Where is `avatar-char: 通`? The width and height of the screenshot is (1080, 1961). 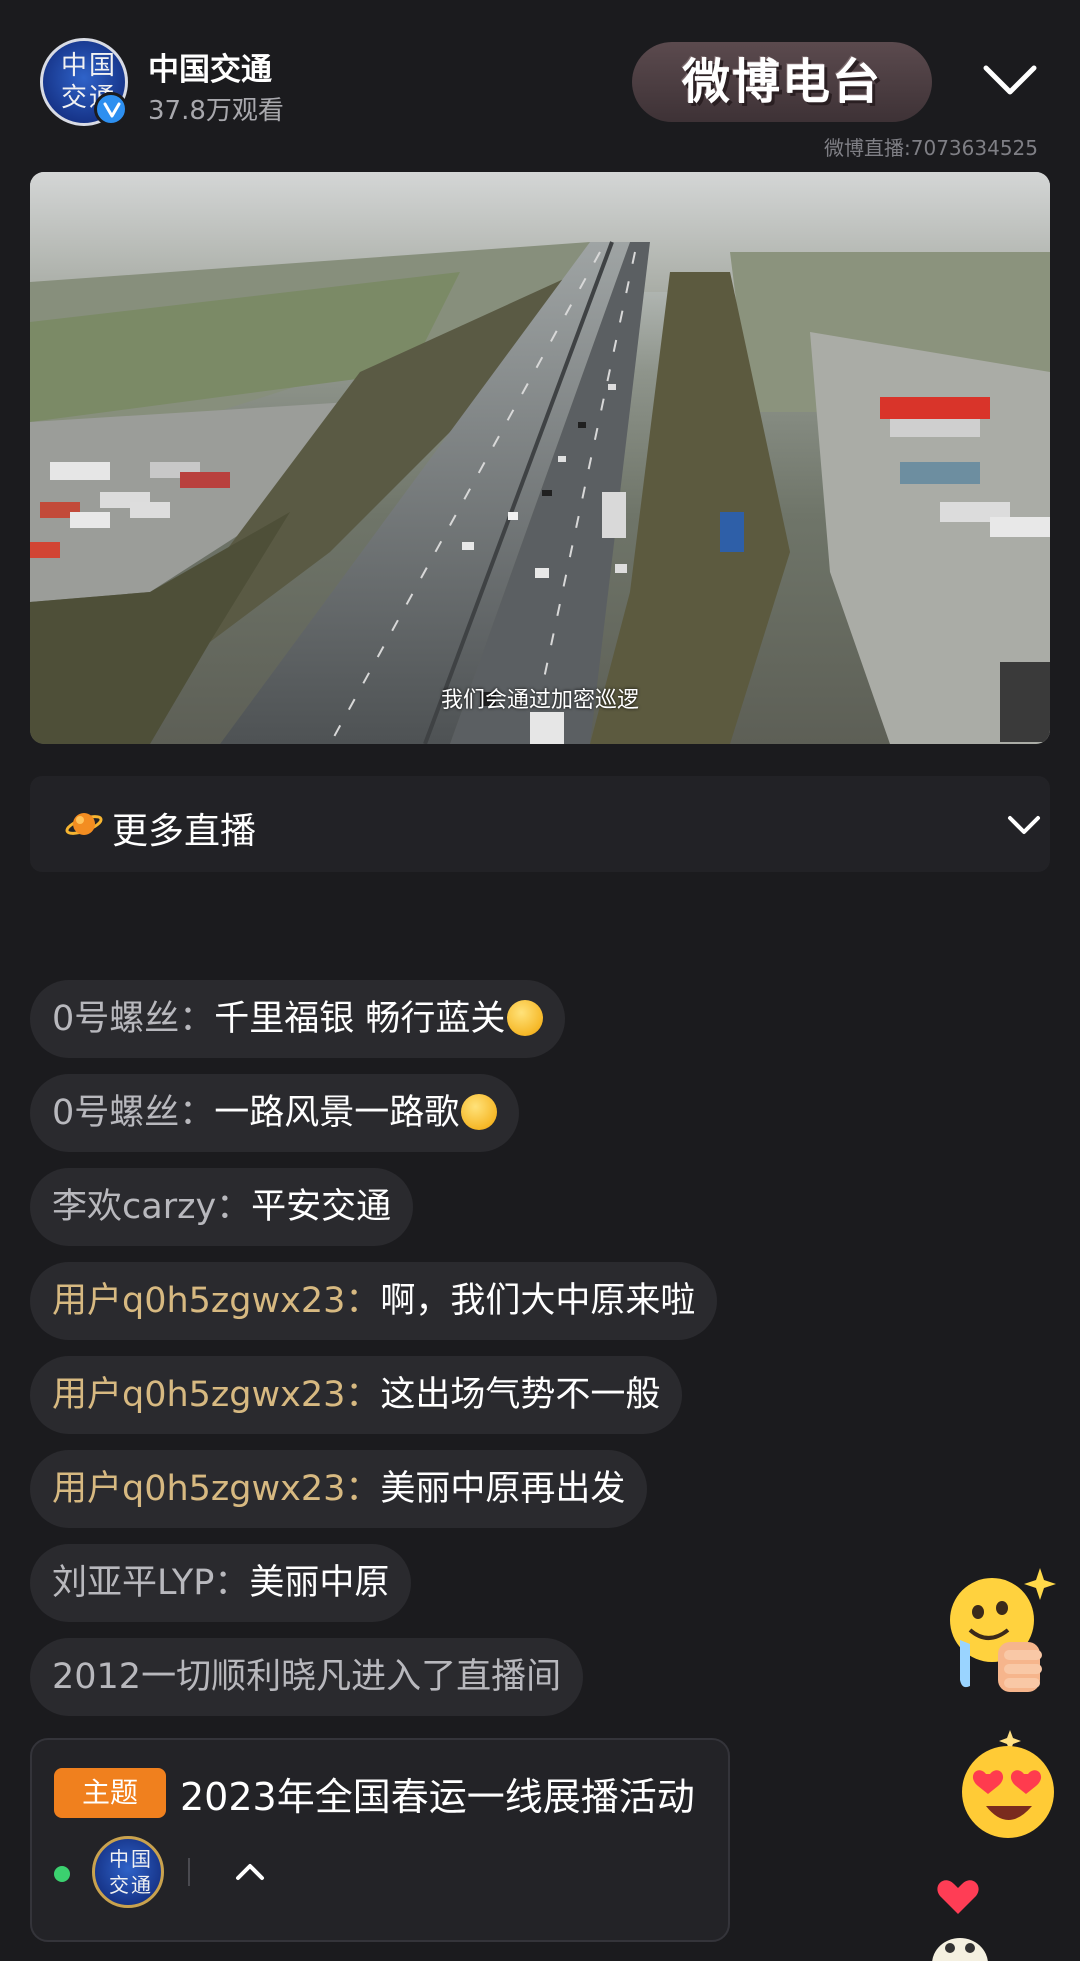
avatar-char: 通 is located at coordinates (141, 1885).